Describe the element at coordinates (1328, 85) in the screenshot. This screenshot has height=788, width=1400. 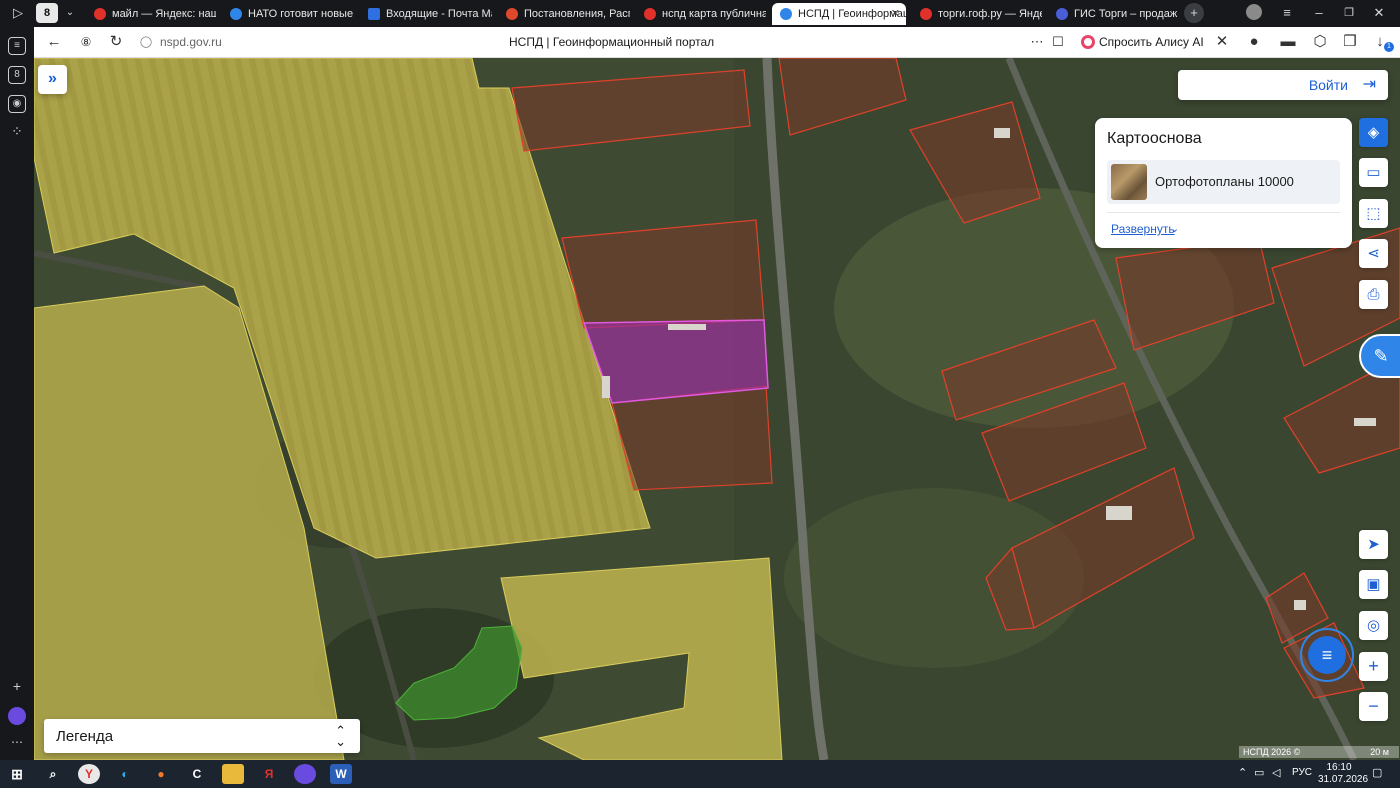
I see `login-label: Войти` at that location.